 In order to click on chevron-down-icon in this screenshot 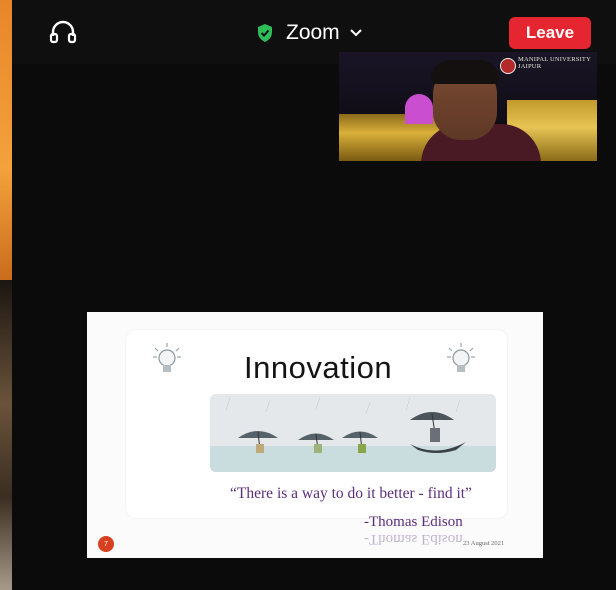, I will do `click(355, 33)`.